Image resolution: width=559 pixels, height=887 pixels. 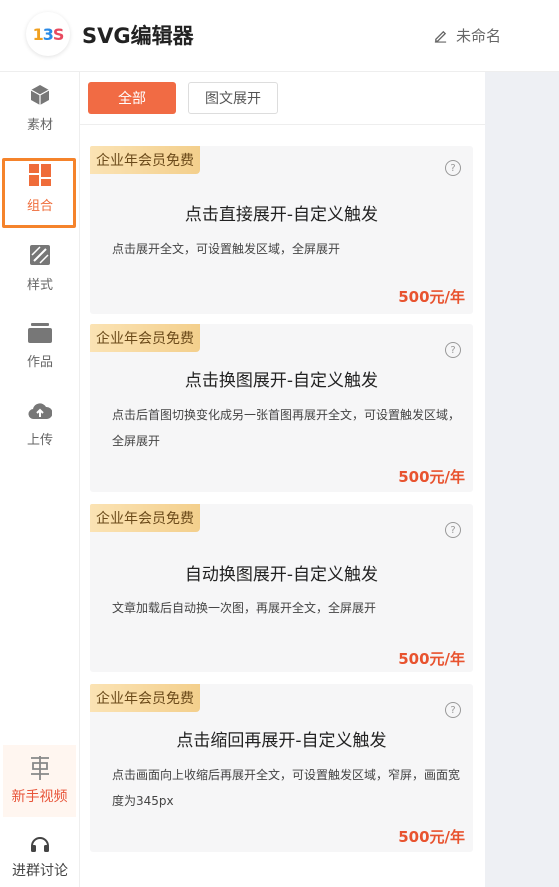 I want to click on filter-tabs: 全部 图文展开, so click(x=183, y=98).